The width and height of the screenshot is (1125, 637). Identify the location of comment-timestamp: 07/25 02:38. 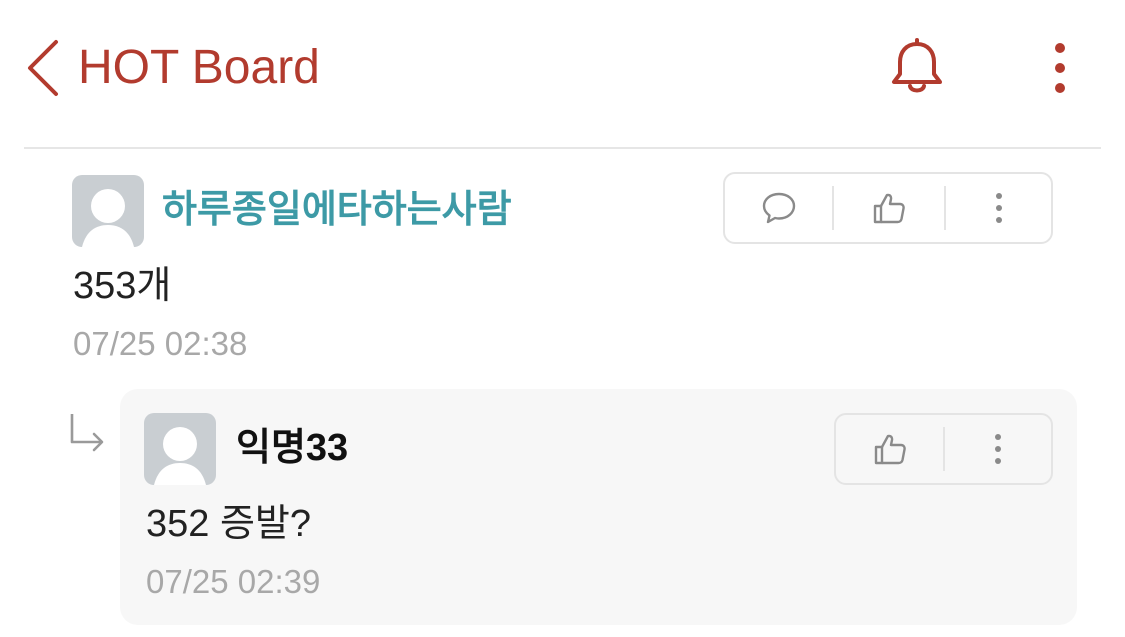
(160, 343).